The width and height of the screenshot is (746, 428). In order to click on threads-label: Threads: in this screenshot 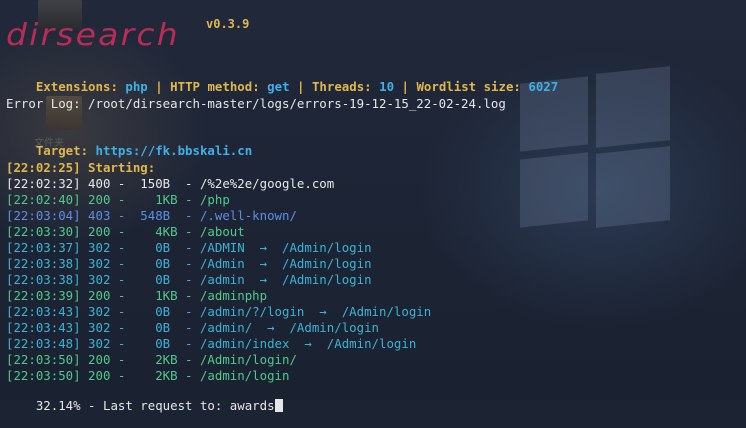, I will do `click(341, 86)`.